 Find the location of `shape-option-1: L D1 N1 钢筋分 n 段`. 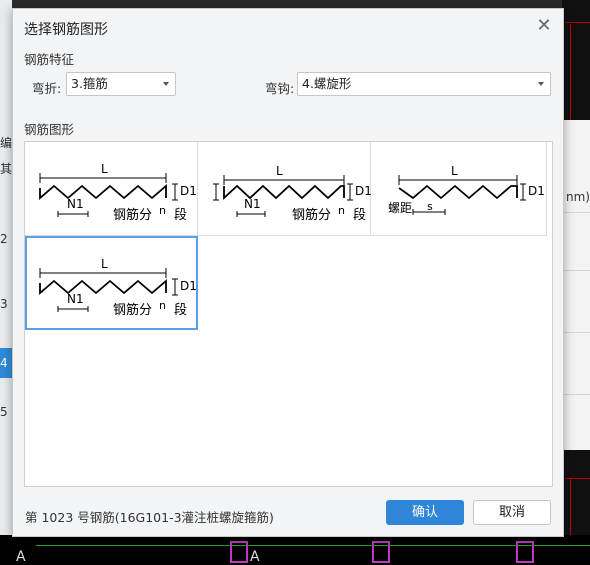

shape-option-1: L D1 N1 钢筋分 n 段 is located at coordinates (111, 189).